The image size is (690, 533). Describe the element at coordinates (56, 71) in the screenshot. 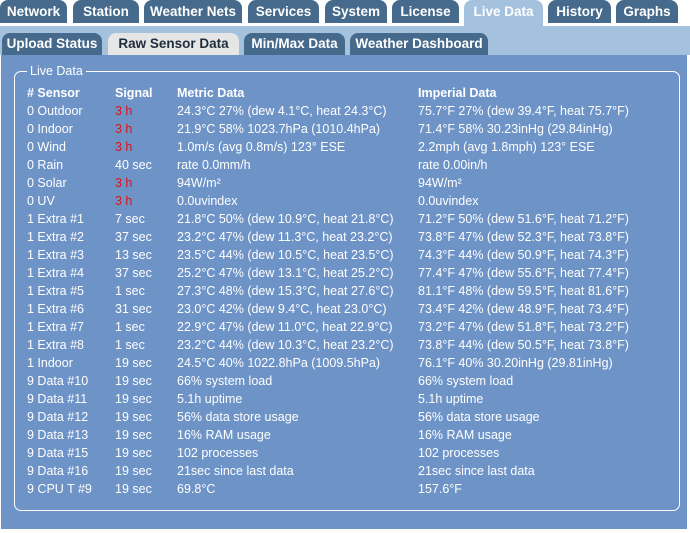

I see `live-data-legend: Live Data` at that location.